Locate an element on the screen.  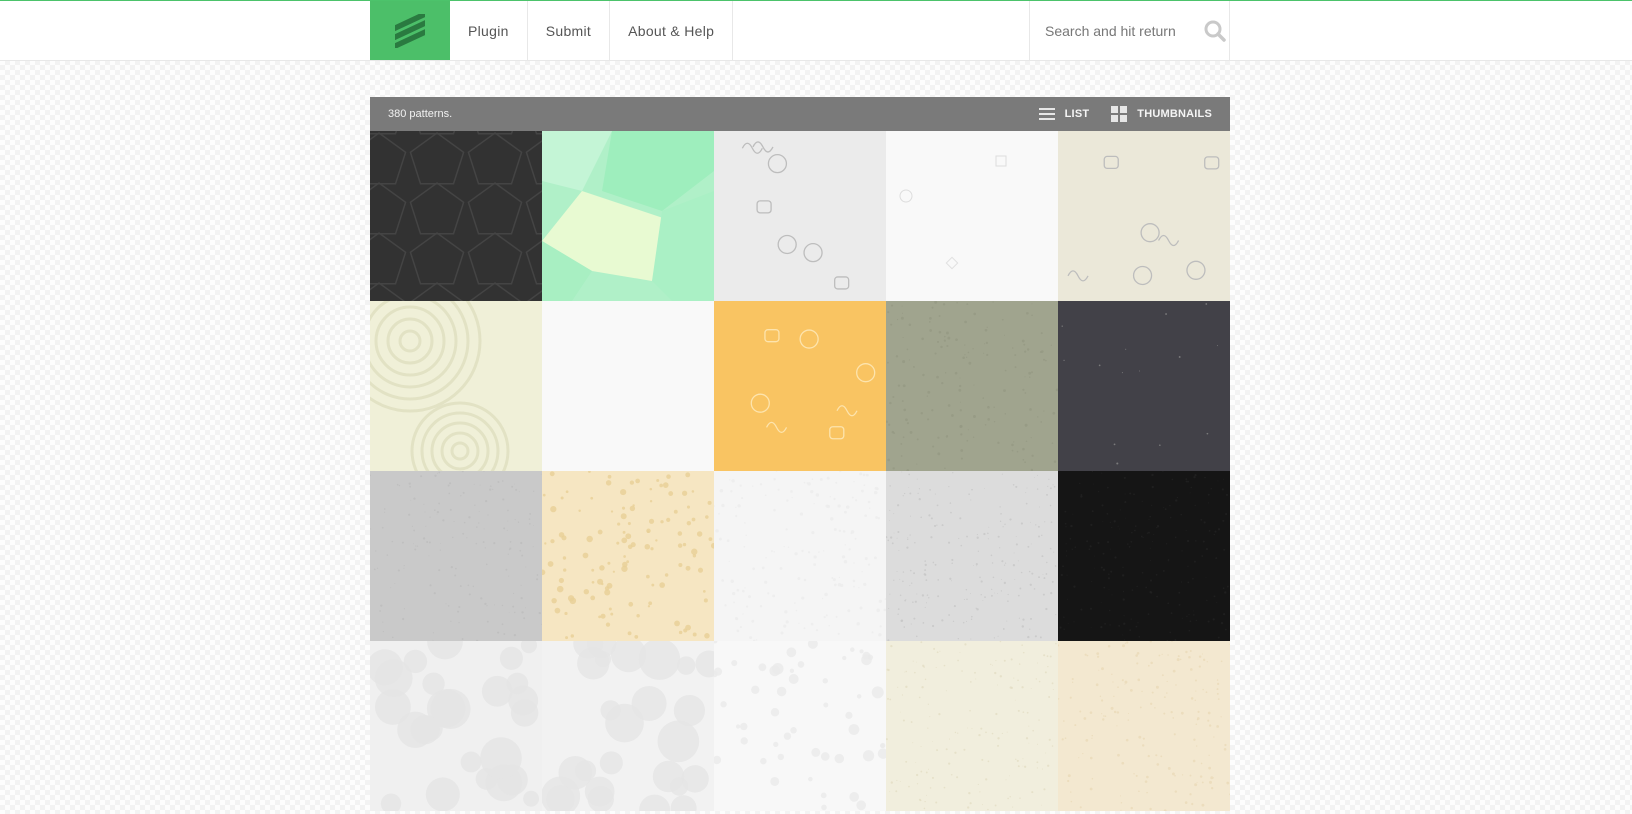
list-view-button: LIST is located at coordinates (1064, 114).